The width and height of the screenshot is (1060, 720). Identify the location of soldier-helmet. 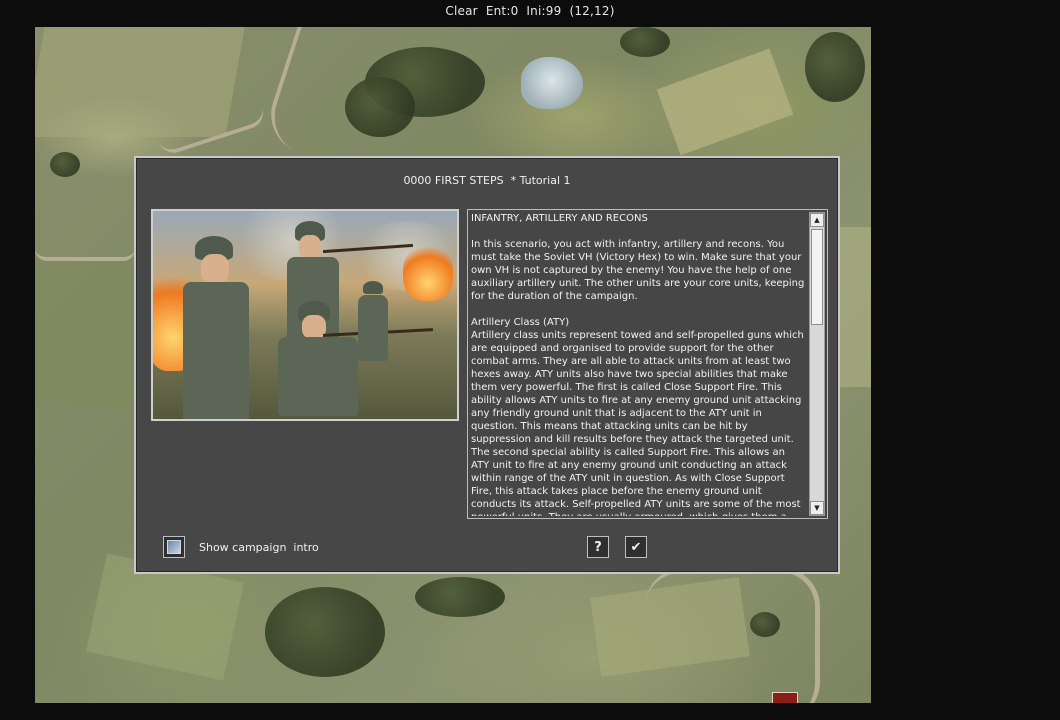
(373, 287).